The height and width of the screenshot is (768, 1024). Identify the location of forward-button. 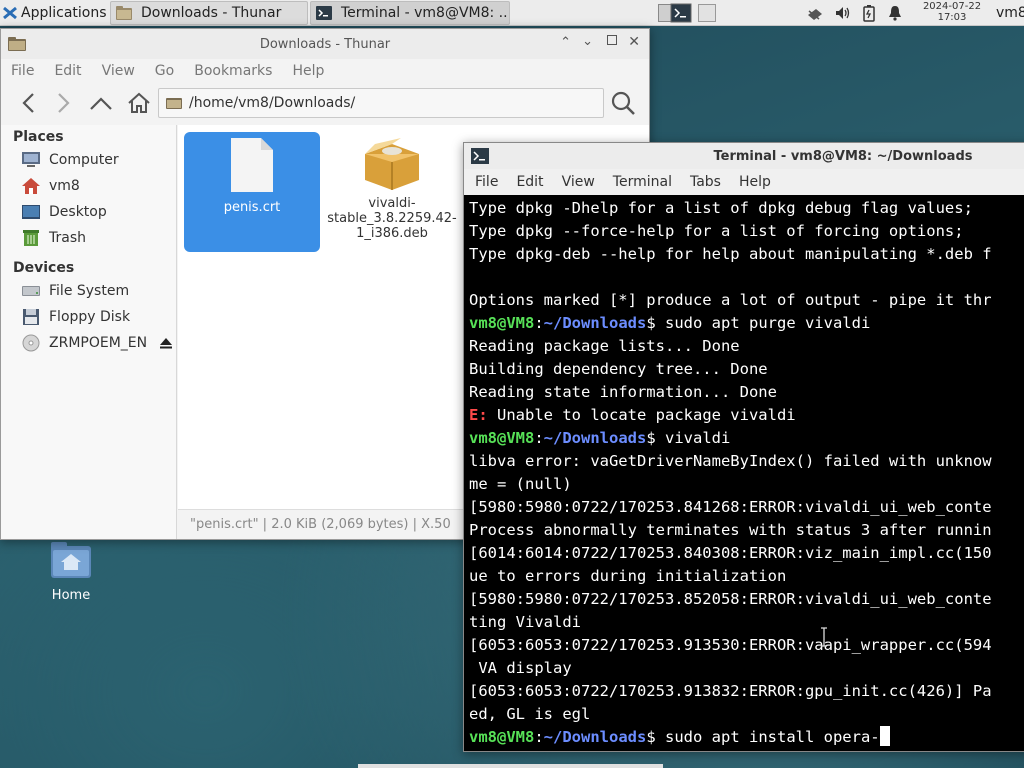
(63, 103).